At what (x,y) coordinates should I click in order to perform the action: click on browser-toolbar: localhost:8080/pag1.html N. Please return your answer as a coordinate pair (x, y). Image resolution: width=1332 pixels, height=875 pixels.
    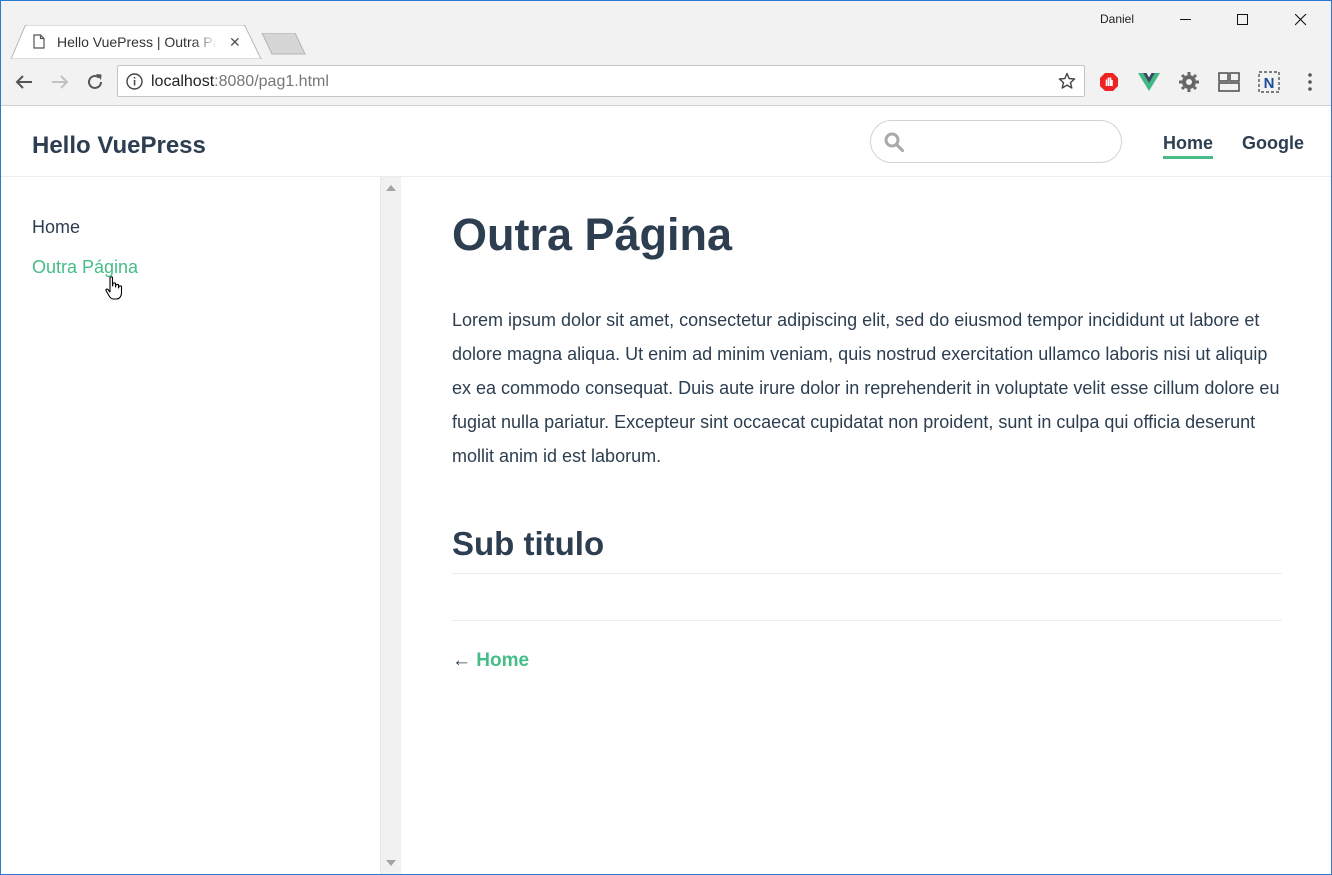
    Looking at the image, I should click on (666, 82).